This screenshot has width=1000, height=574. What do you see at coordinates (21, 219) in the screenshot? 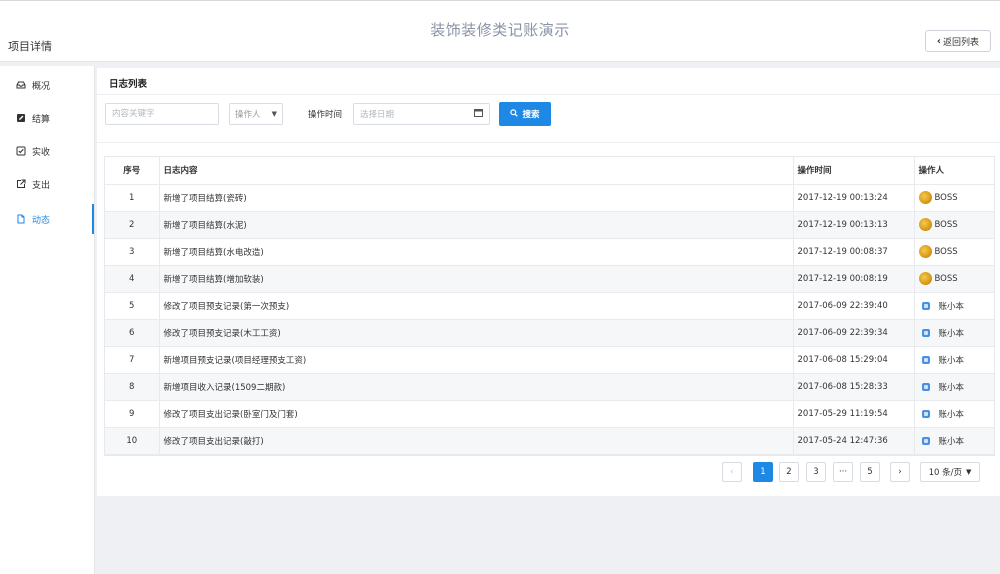
I see `file-icon` at bounding box center [21, 219].